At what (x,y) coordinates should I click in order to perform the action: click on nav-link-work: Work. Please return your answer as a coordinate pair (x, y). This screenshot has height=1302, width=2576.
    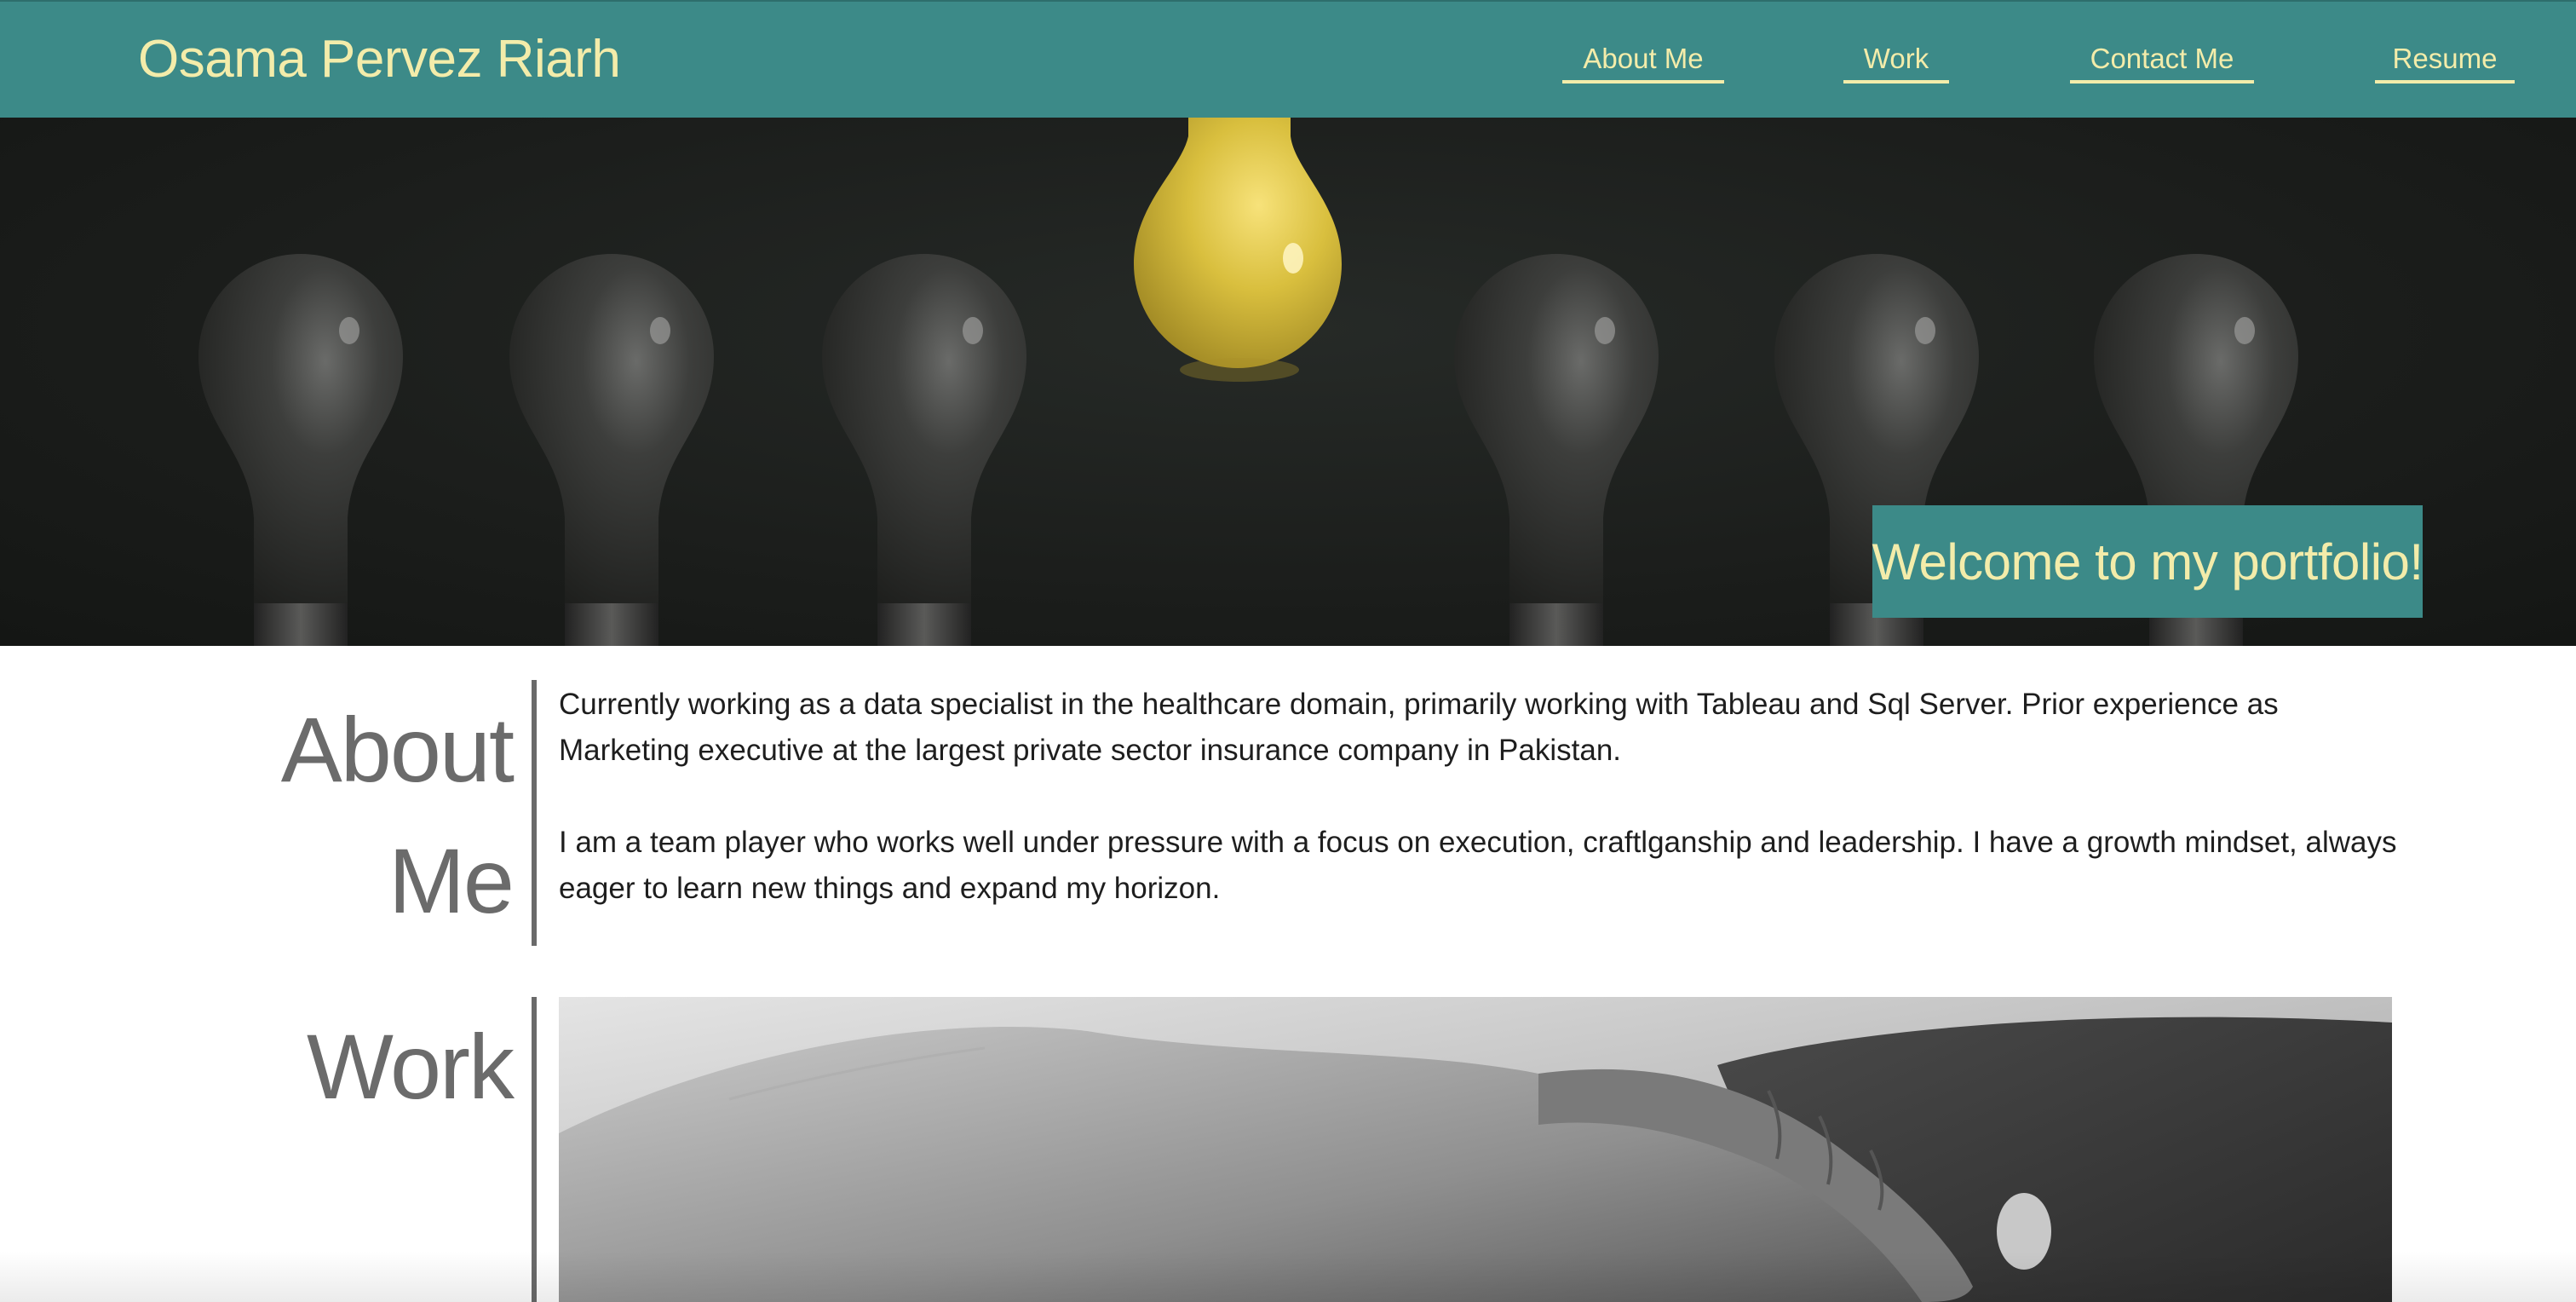
    Looking at the image, I should click on (1896, 62).